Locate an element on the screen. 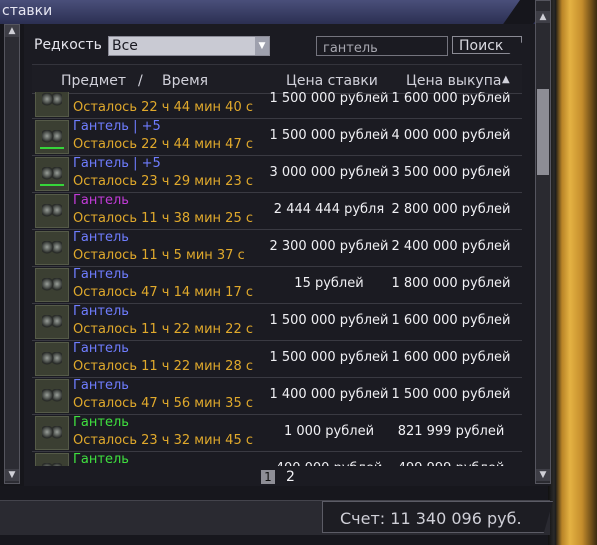  page-1-button: 1 is located at coordinates (268, 477).